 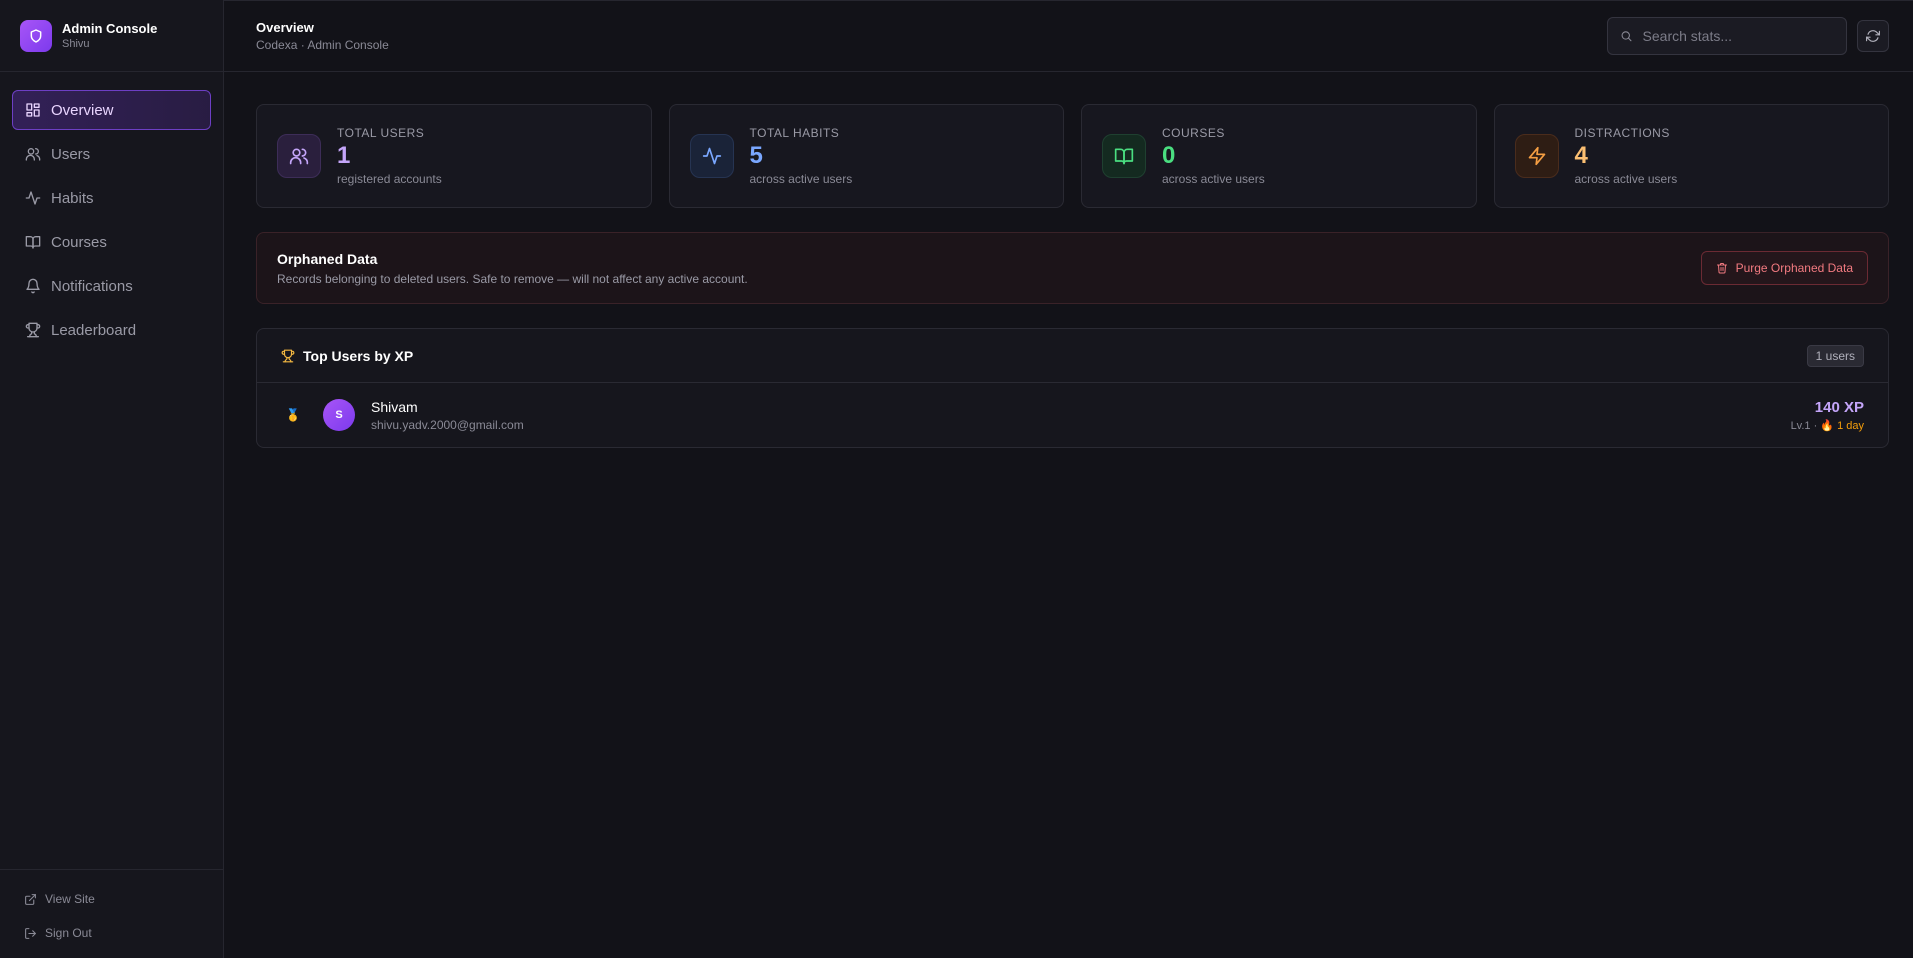 What do you see at coordinates (1626, 36) in the screenshot?
I see `search-icon` at bounding box center [1626, 36].